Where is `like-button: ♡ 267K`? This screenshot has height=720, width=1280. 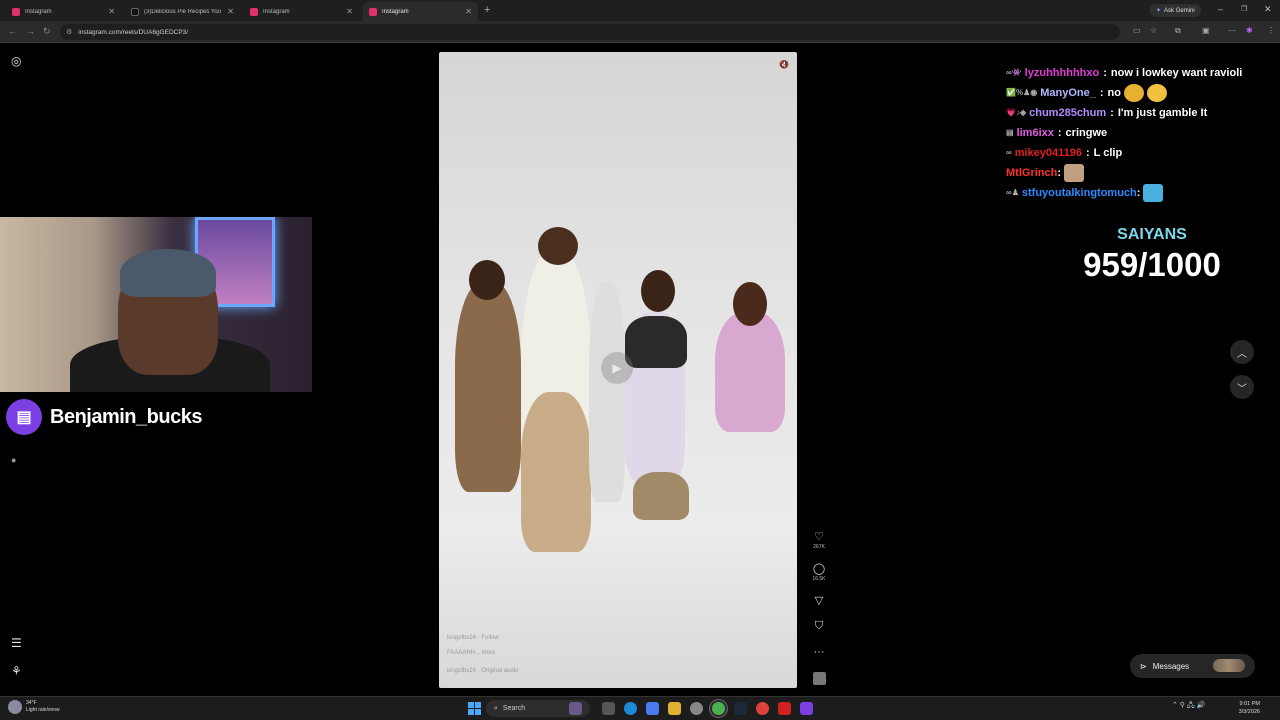
like-button: ♡ 267K is located at coordinates (819, 540).